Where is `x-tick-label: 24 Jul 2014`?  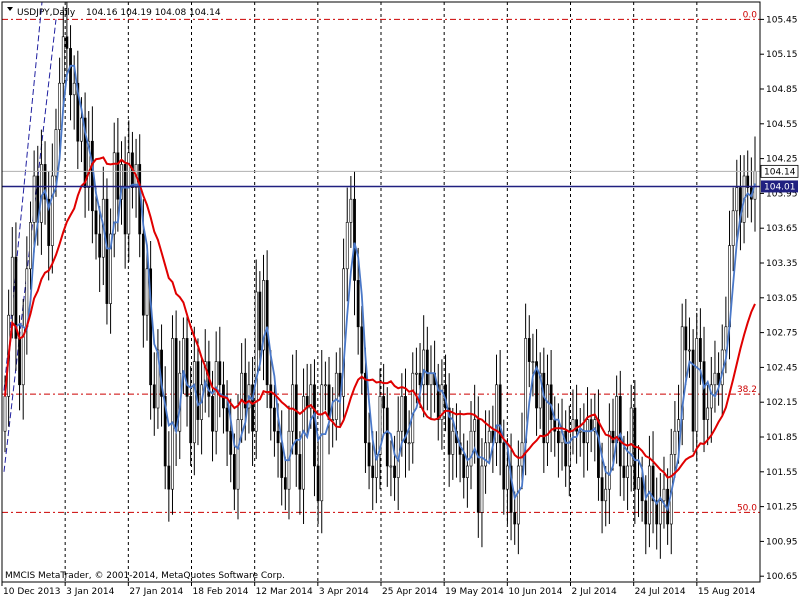
x-tick-label: 24 Jul 2014 is located at coordinates (660, 592).